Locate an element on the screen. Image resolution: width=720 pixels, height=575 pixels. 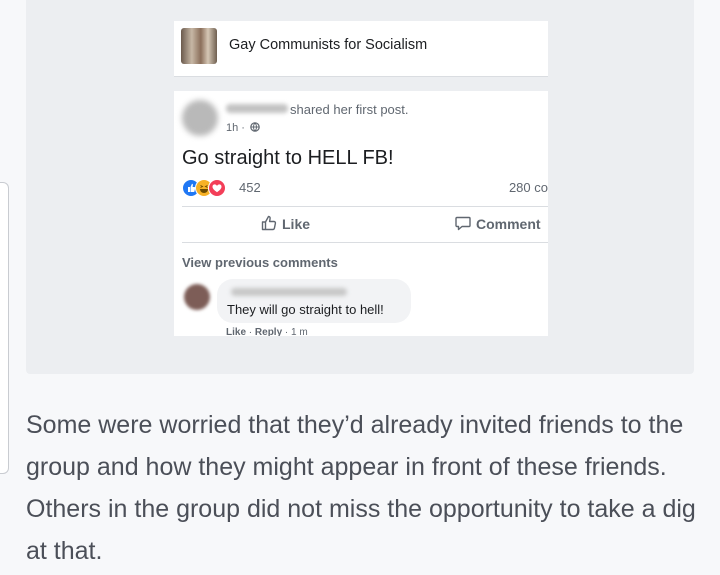
comments-count: 280 co is located at coordinates (528, 187).